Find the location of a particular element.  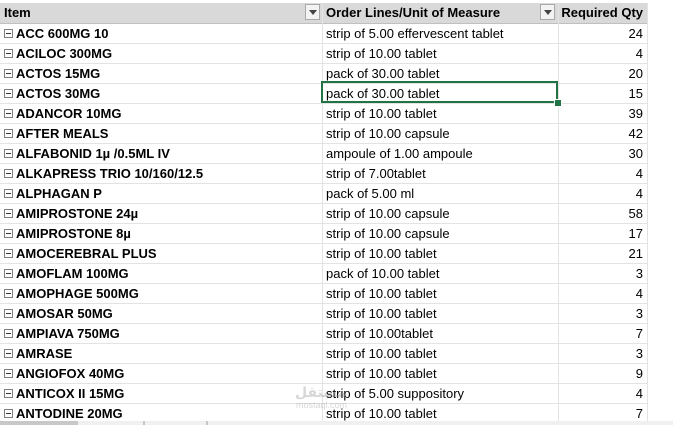

required-qty-cell: 30 is located at coordinates (602, 153).